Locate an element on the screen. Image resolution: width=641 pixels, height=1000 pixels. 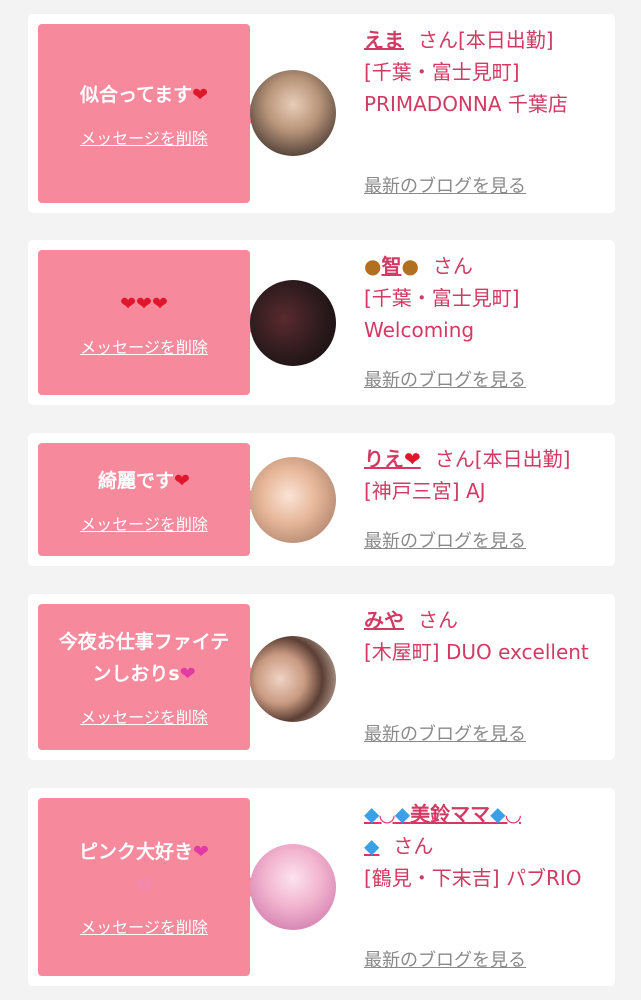
message-bubble: ❤❤❤ メッセージを削除 is located at coordinates (149, 322).